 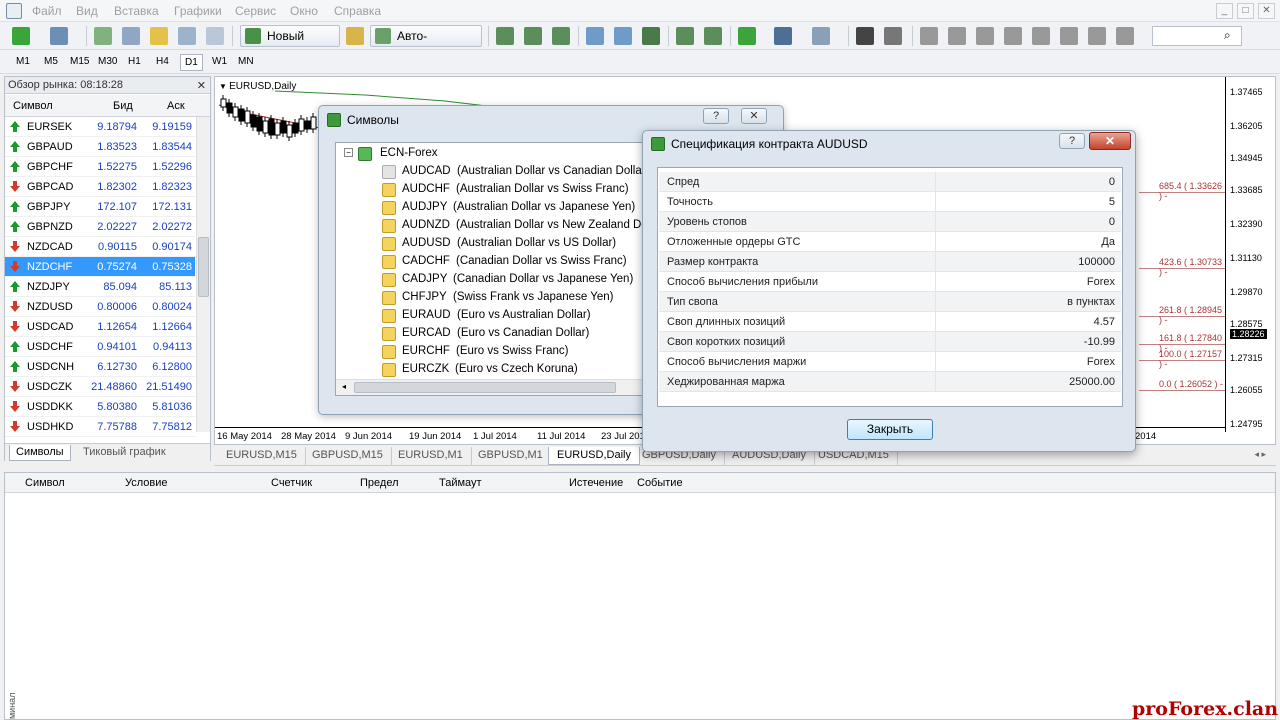 I want to click on line-chart-icon, so click(x=561, y=36).